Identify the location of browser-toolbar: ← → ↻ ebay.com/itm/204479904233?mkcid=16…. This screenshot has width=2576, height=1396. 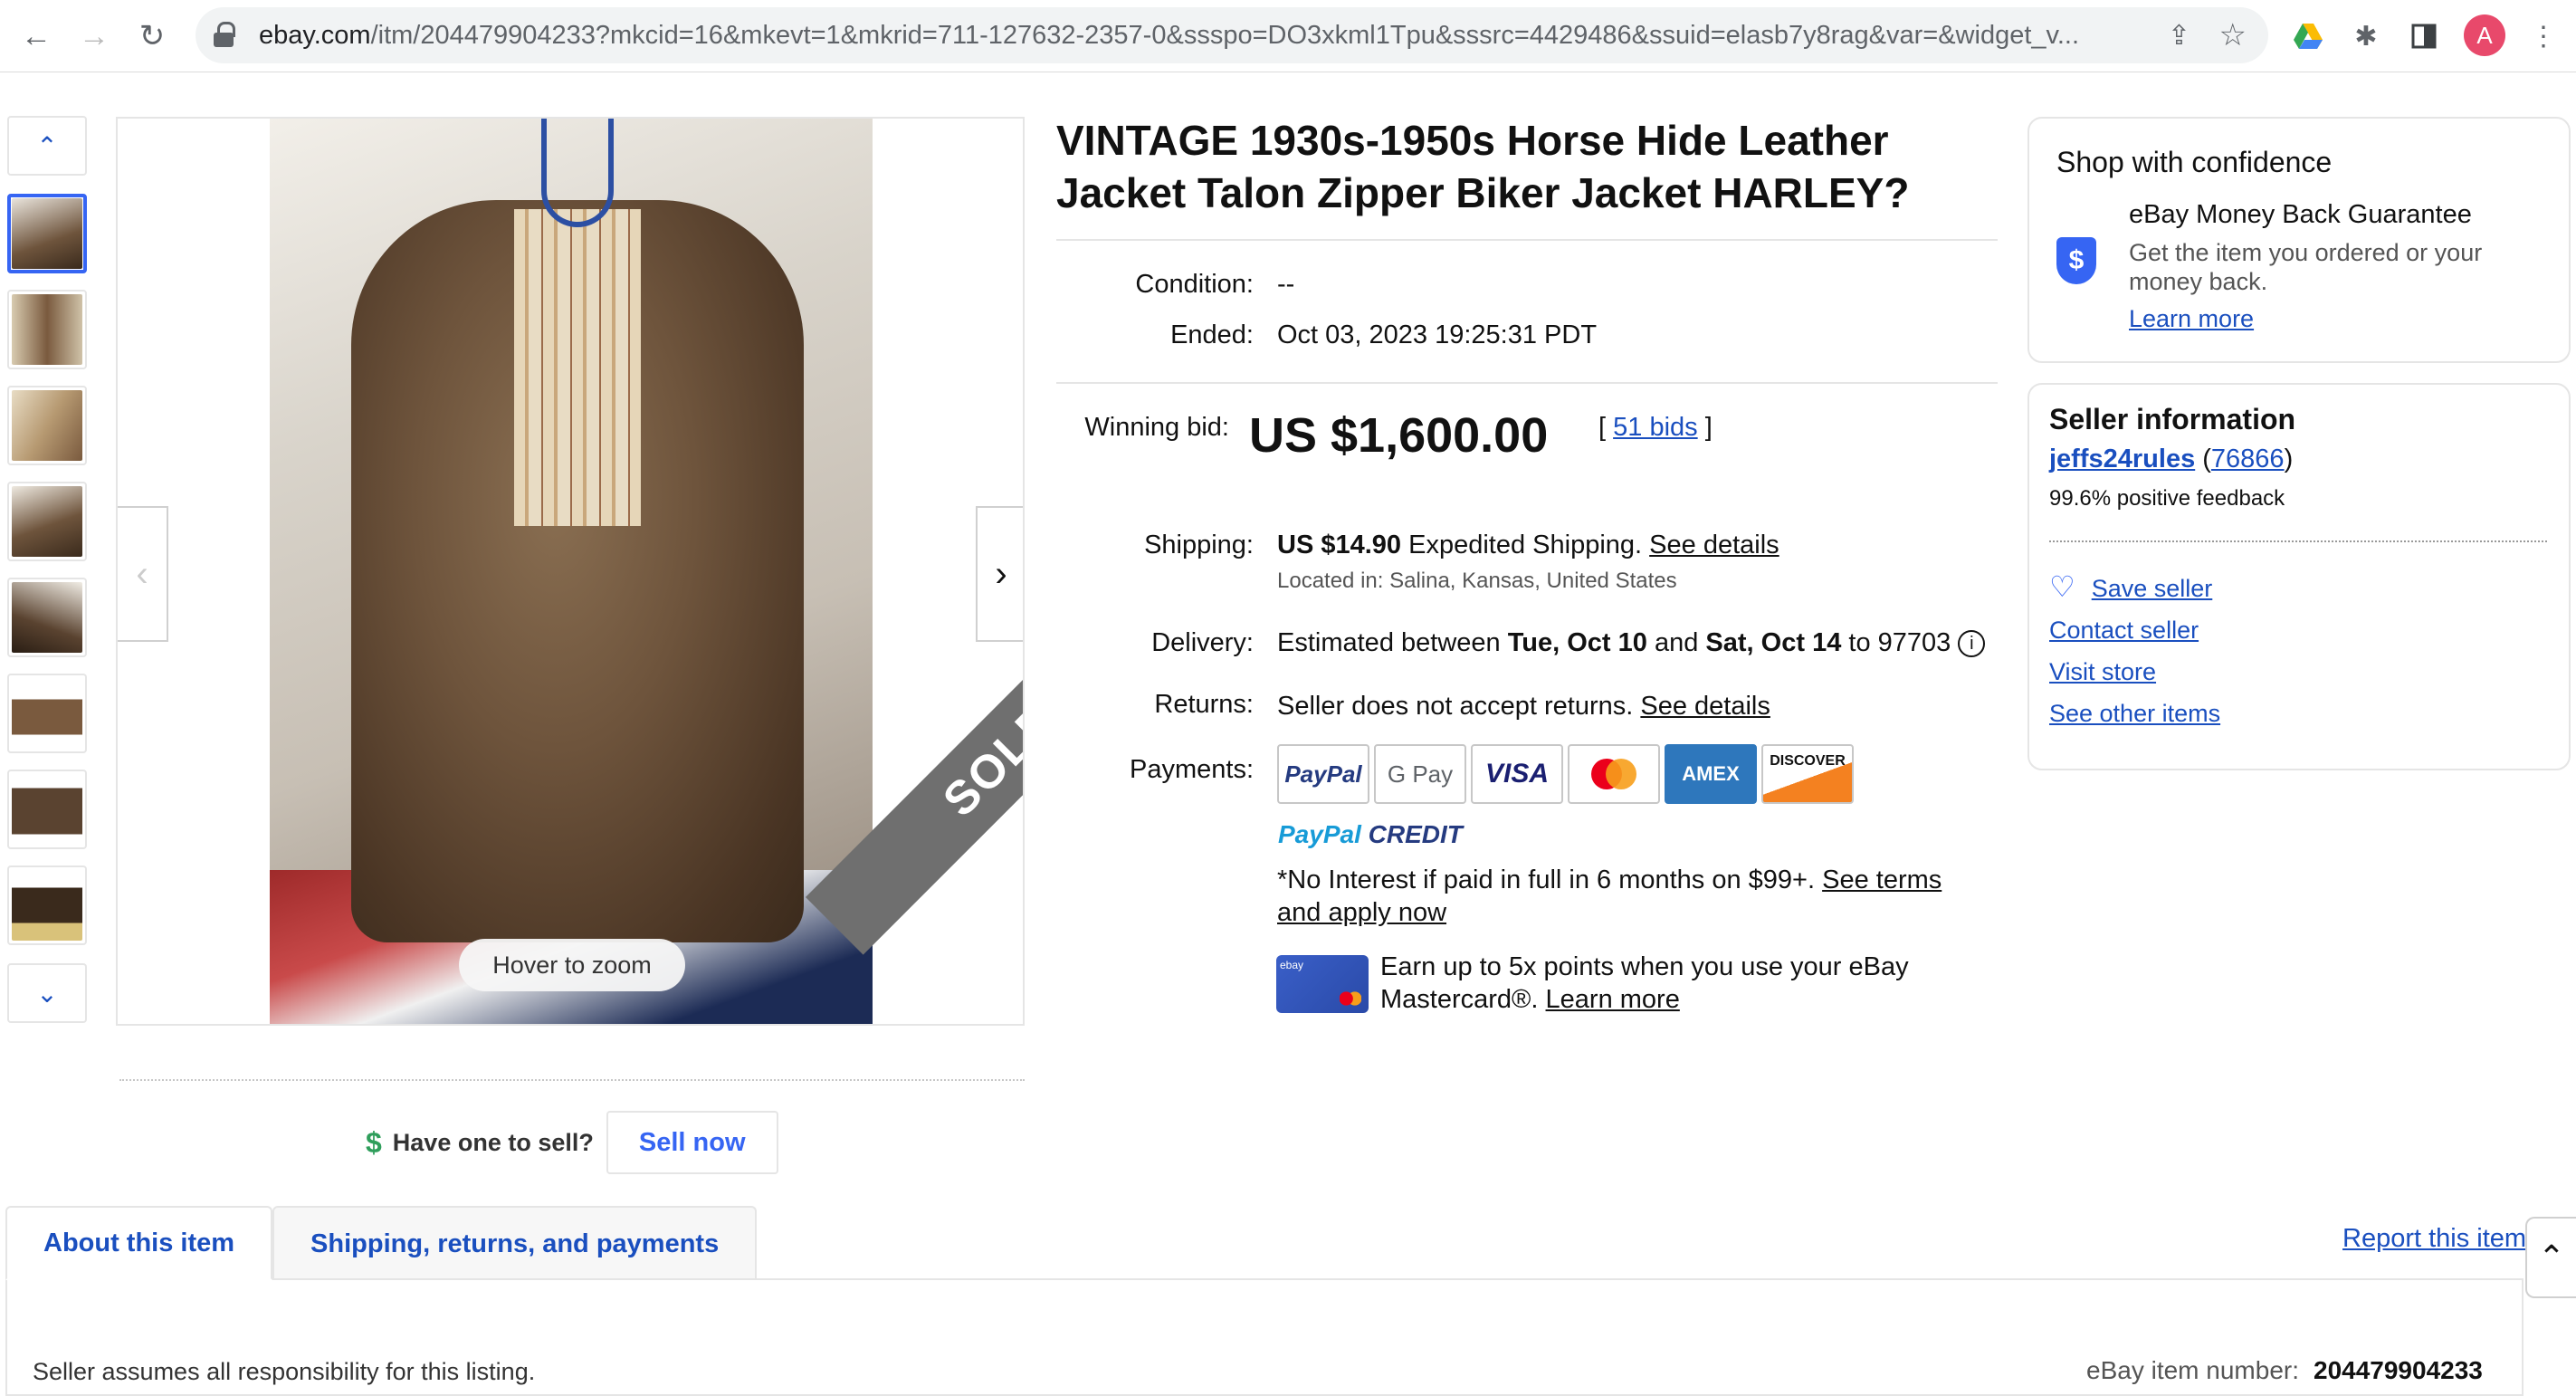
(1288, 36).